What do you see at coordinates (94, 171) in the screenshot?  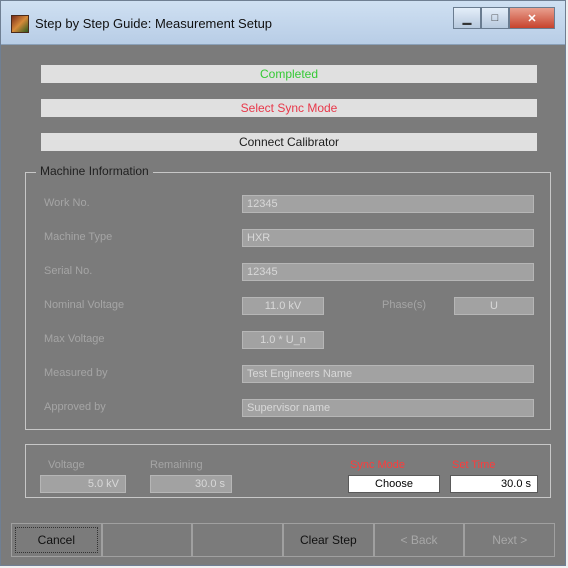 I see `machine-information-title: Machine Information` at bounding box center [94, 171].